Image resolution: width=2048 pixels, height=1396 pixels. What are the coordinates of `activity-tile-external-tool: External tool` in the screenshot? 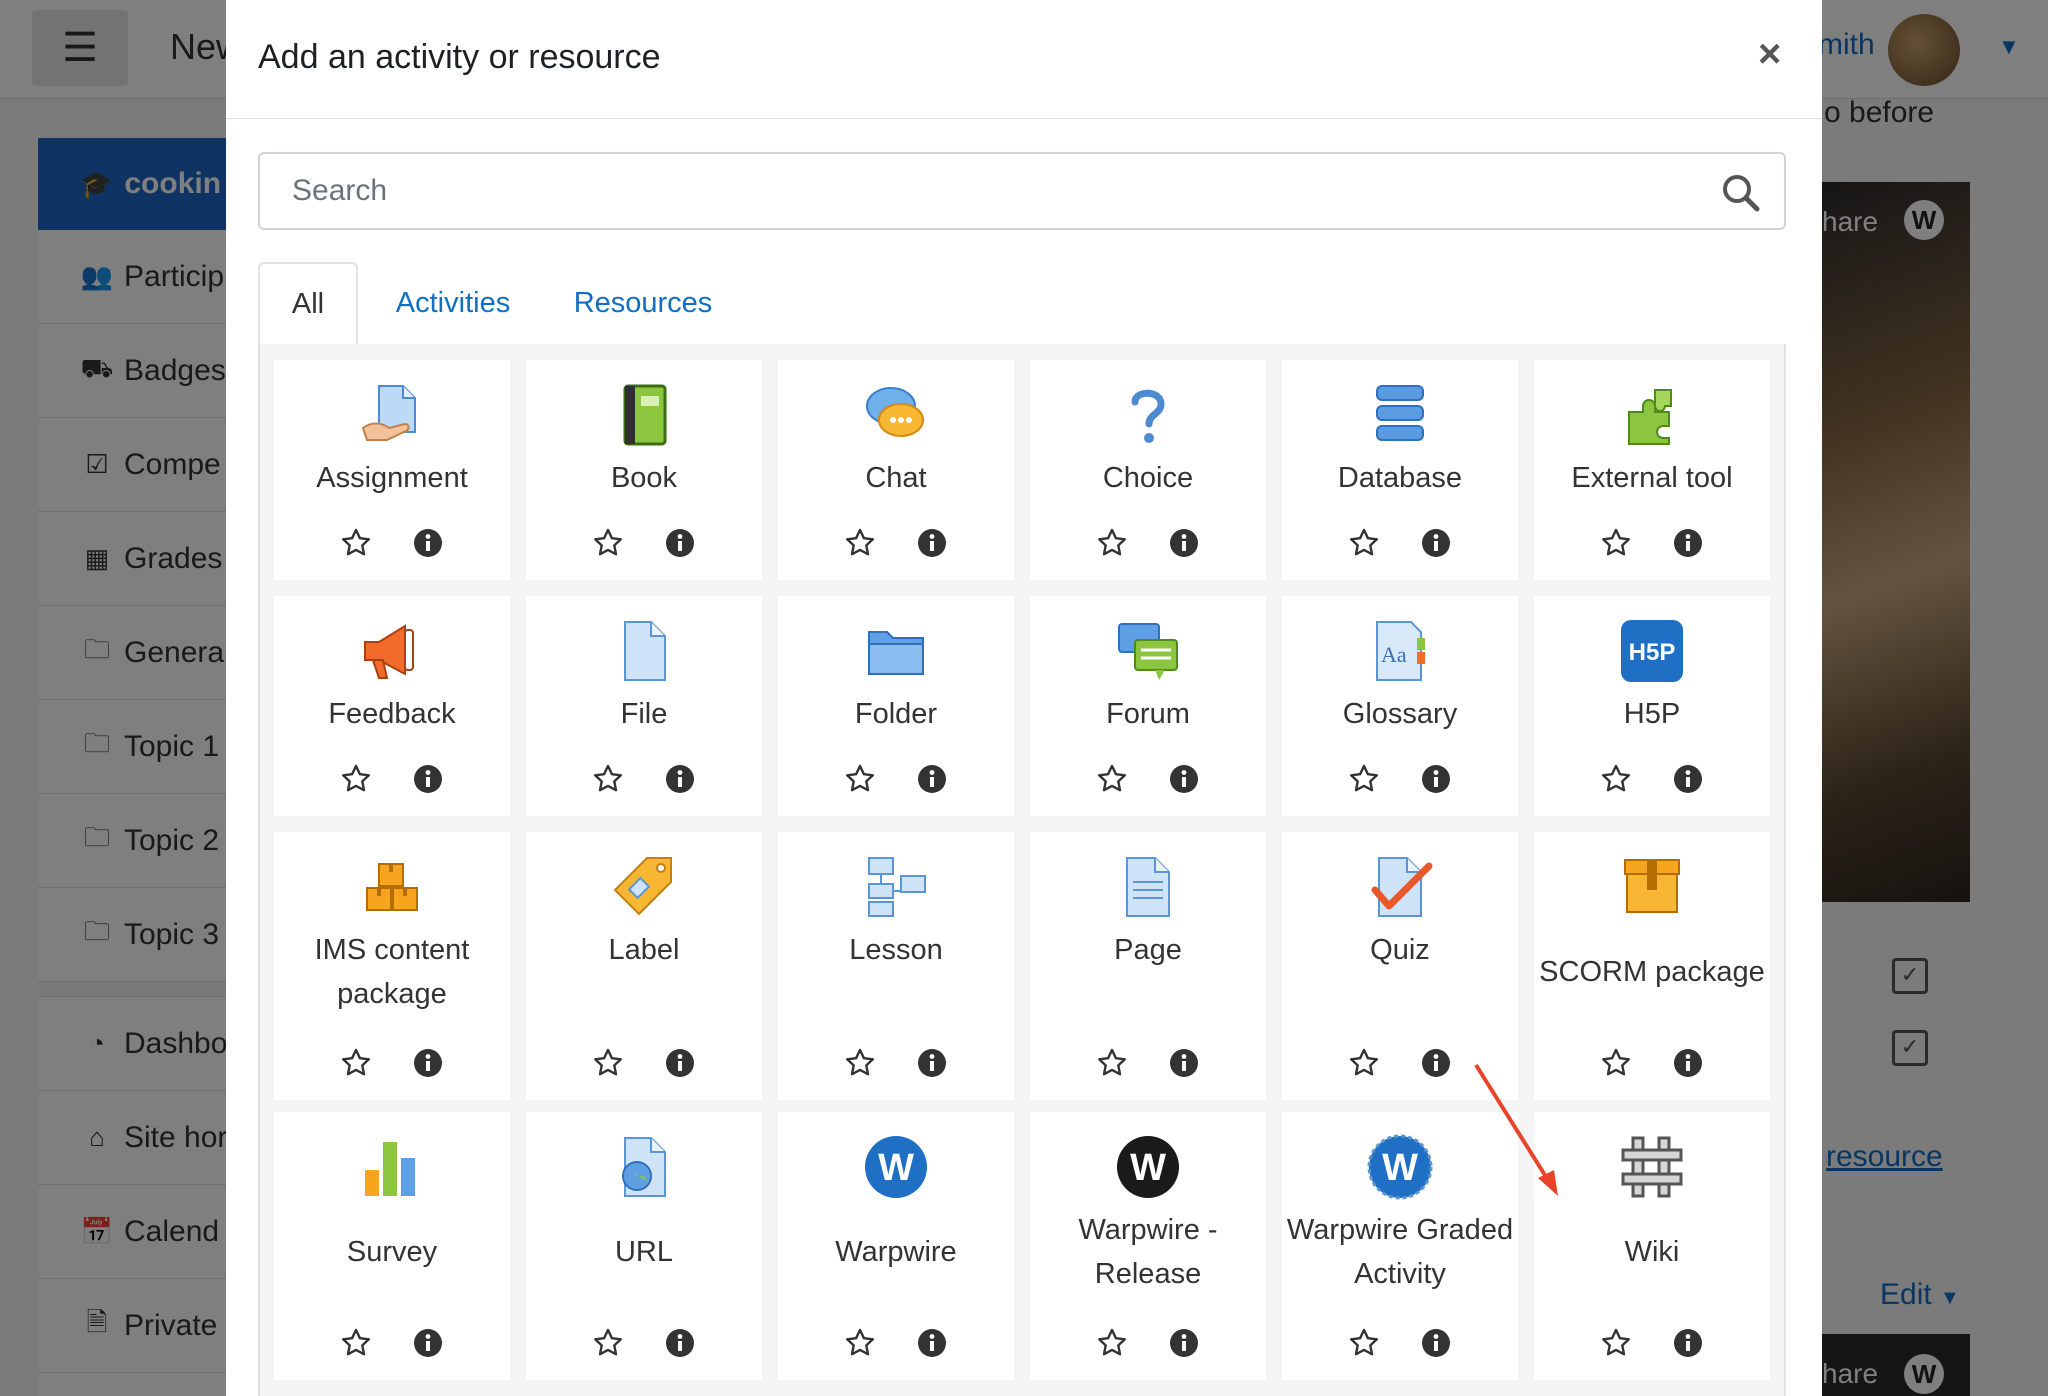 It's located at (1652, 470).